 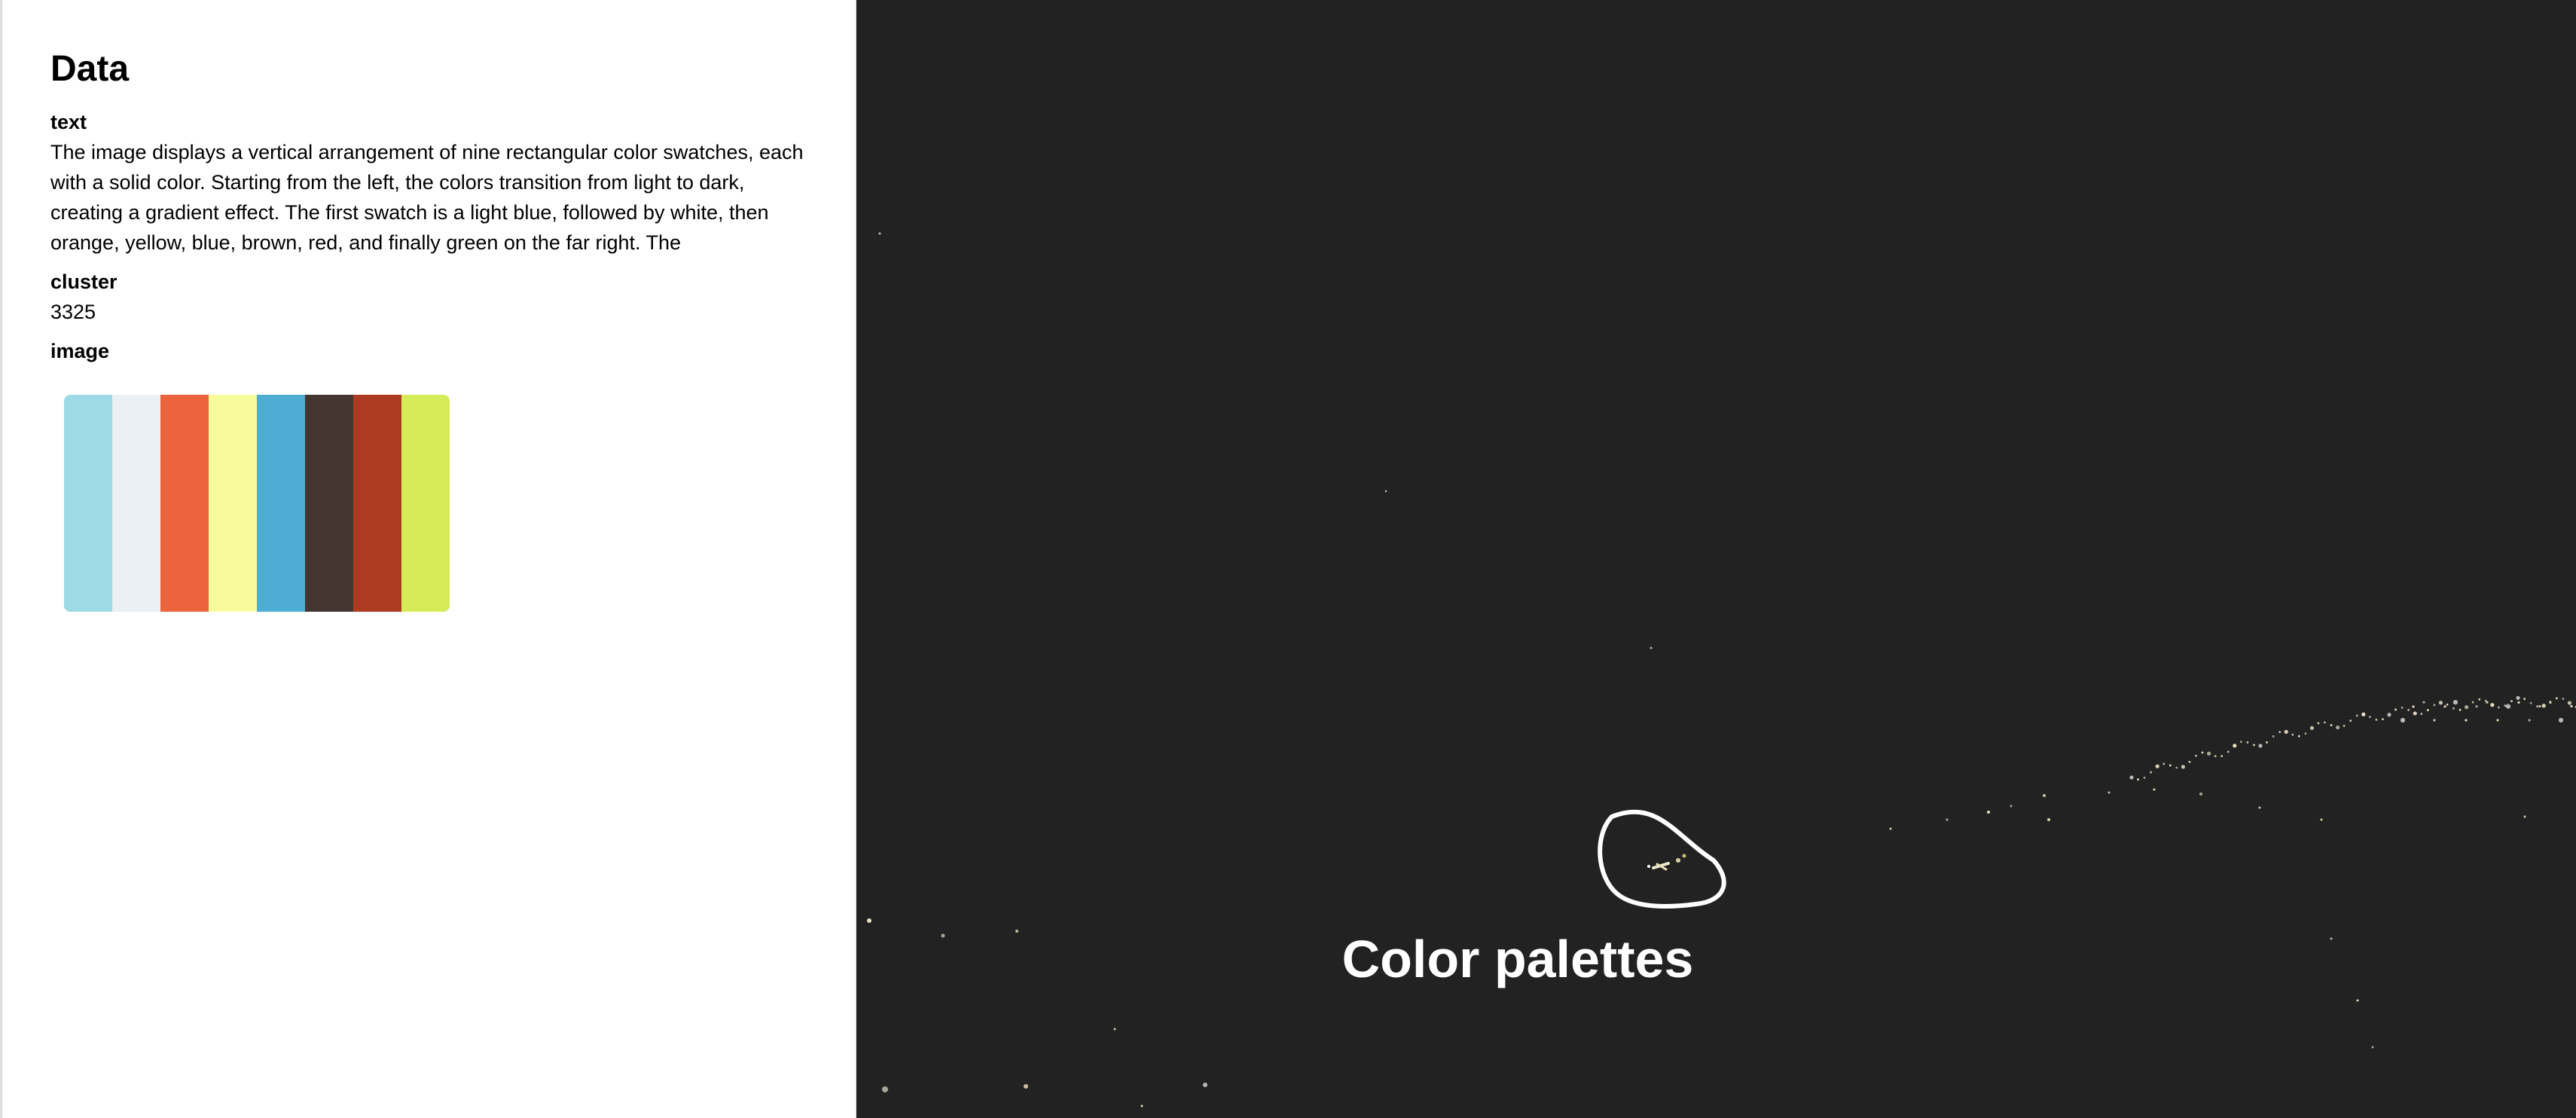 I want to click on cluster-highlight-circle-icon, so click(x=1662, y=859).